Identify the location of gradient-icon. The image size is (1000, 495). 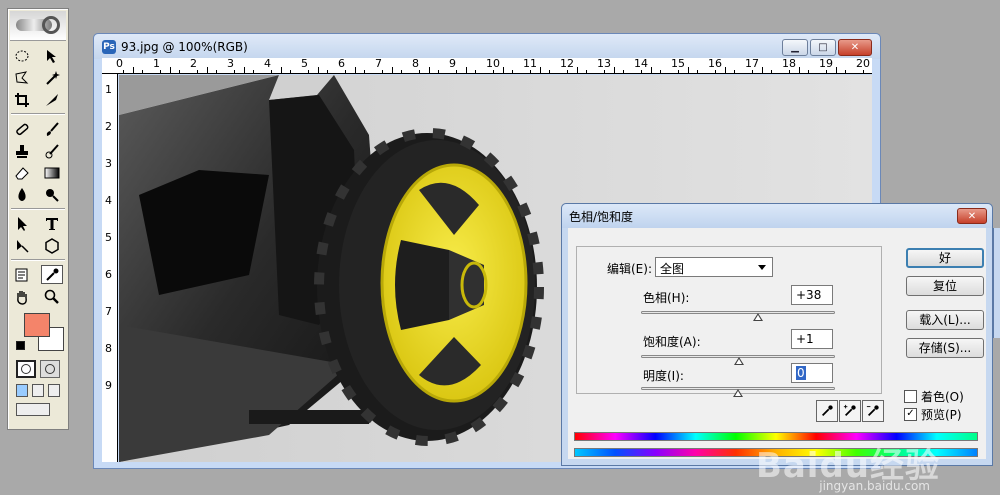
(52, 172).